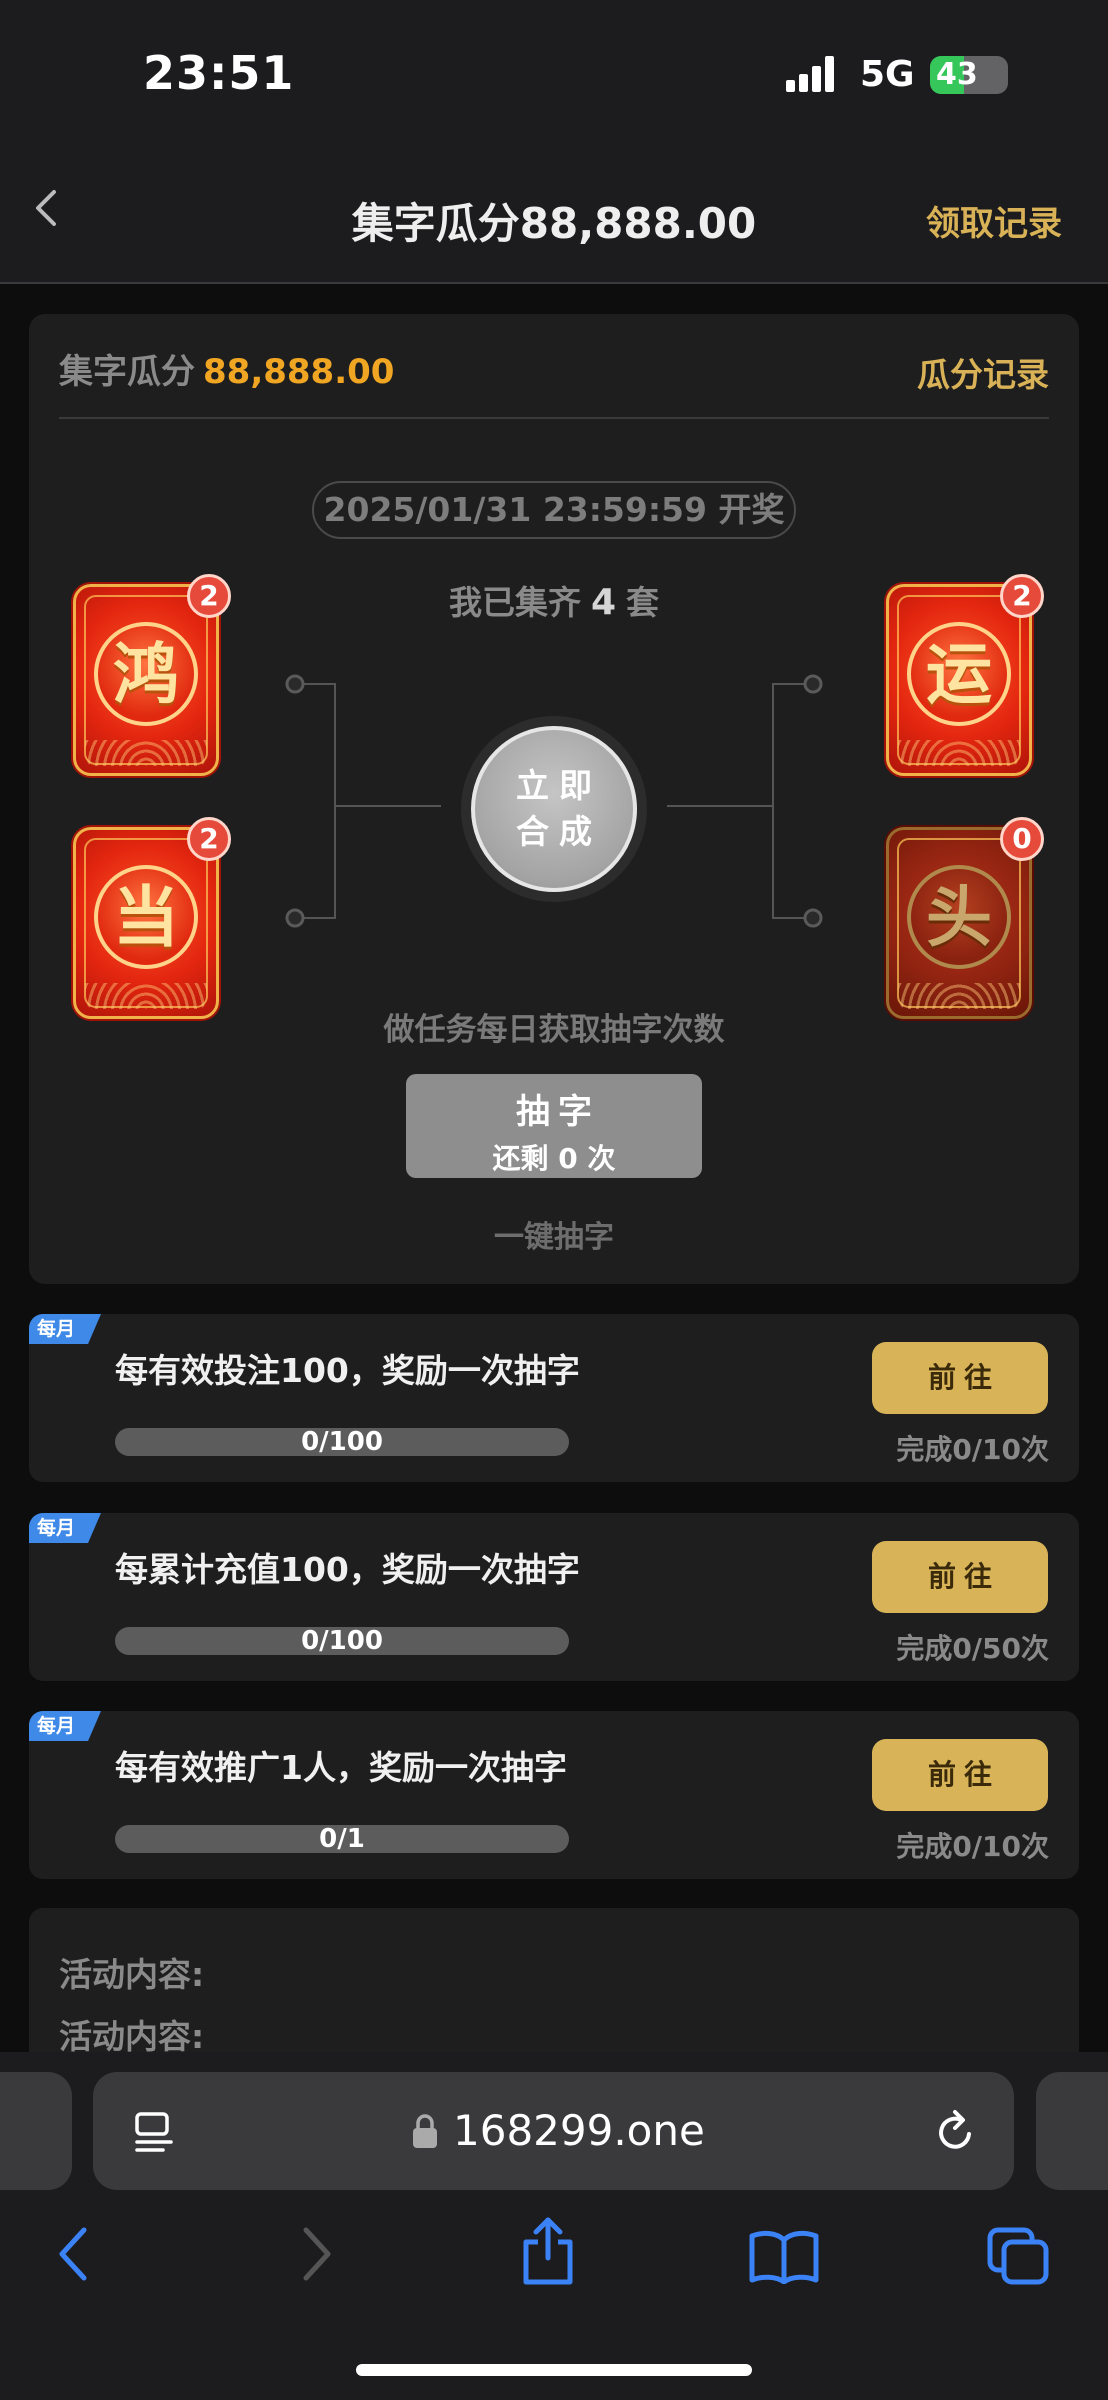 The width and height of the screenshot is (1108, 2400). I want to click on draw-remaining: 还剩 0 次, so click(554, 1158).